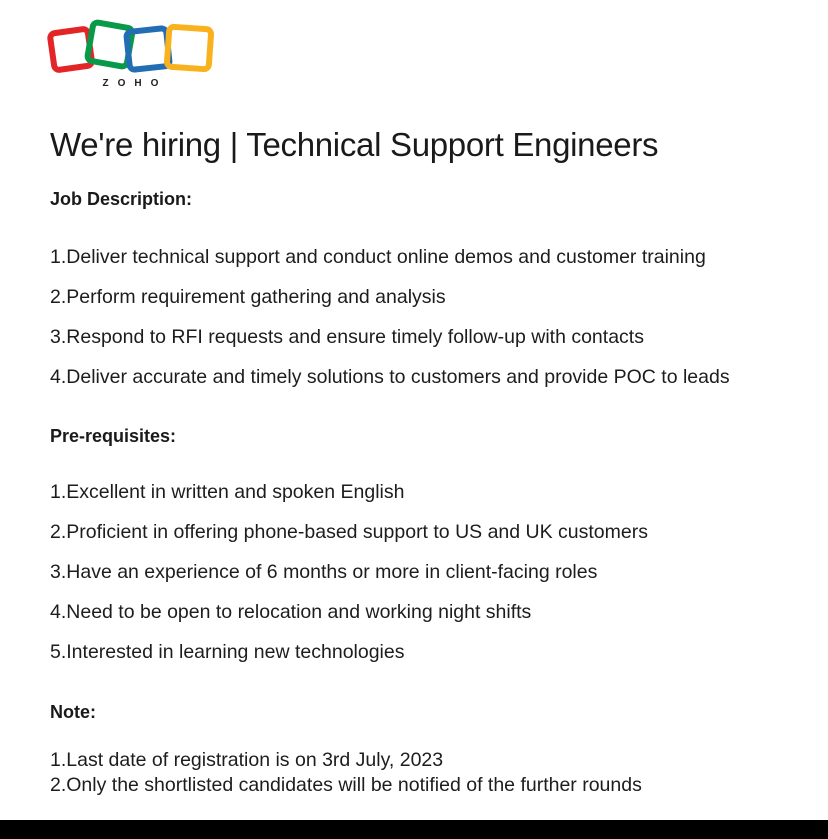 The height and width of the screenshot is (839, 828). I want to click on zoho-wordmark: ZOHO, so click(135, 83).